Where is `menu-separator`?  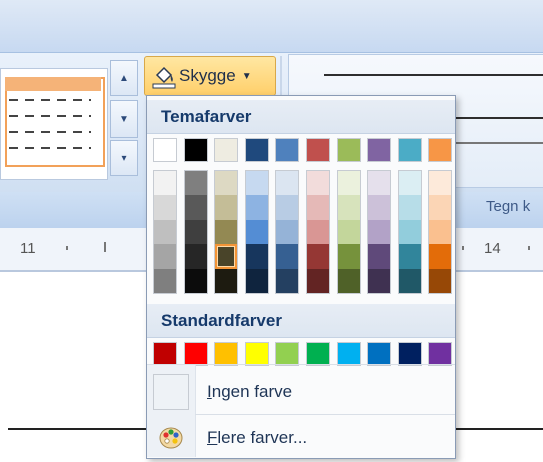
menu-separator is located at coordinates (325, 414).